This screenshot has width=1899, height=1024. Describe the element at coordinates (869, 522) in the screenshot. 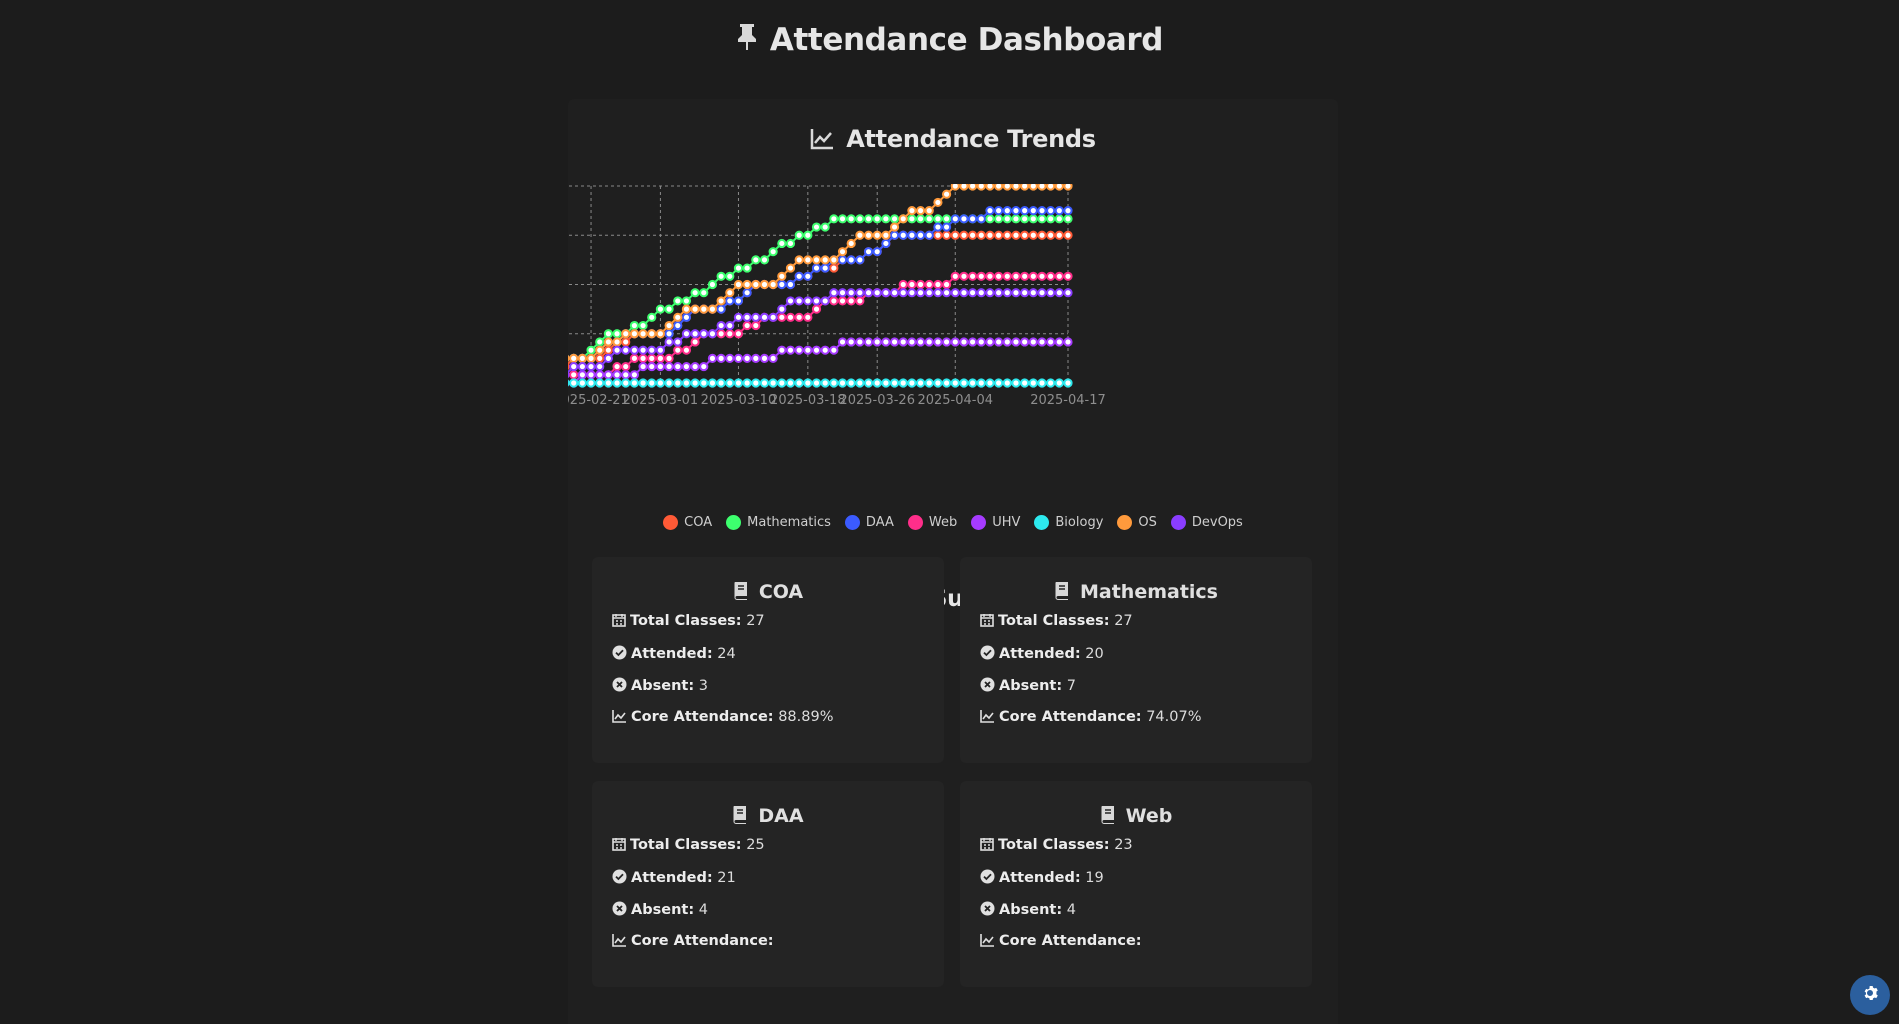

I see `legend-item-daa: DAA` at that location.